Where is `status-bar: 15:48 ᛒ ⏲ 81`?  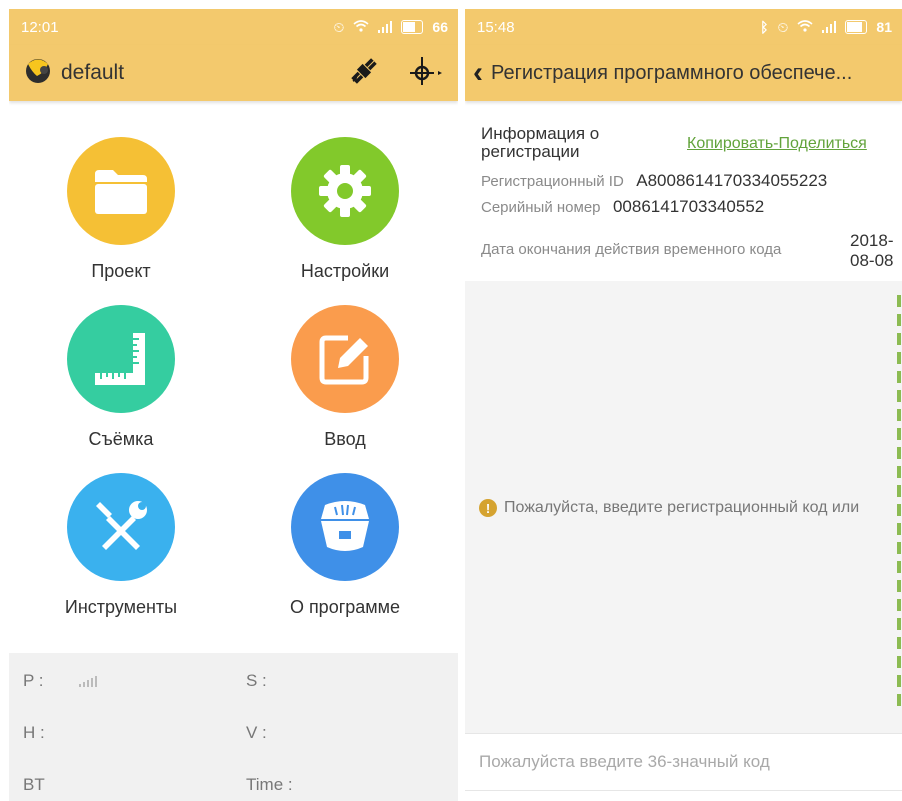 status-bar: 15:48 ᛒ ⏲ 81 is located at coordinates (683, 27).